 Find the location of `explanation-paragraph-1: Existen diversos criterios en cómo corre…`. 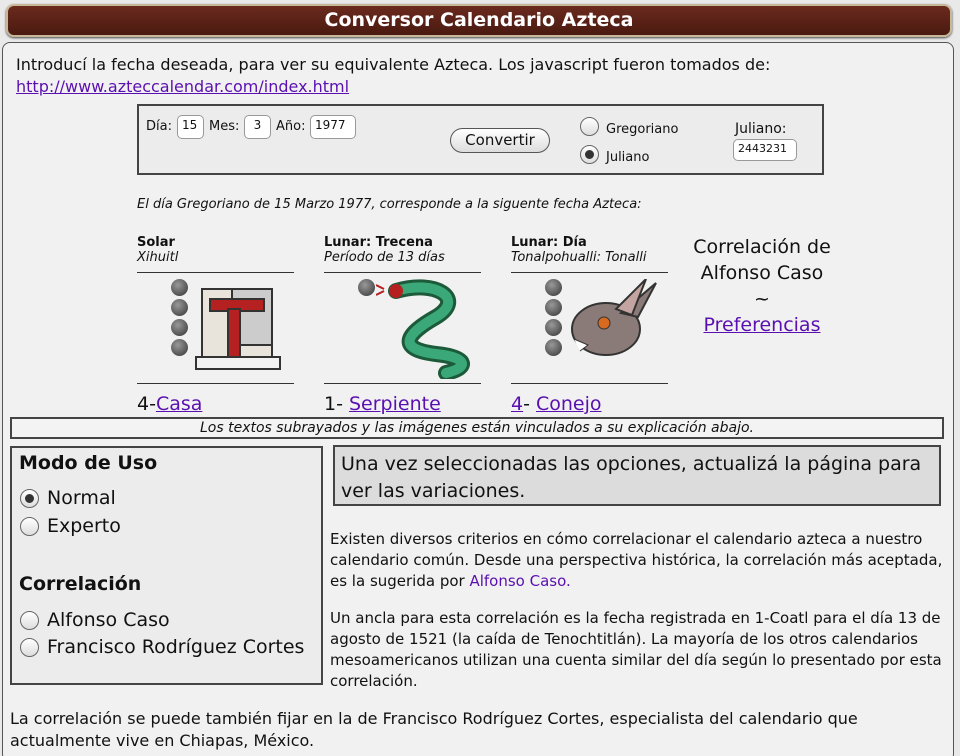

explanation-paragraph-1: Existen diversos criterios en cómo corre… is located at coordinates (637, 560).